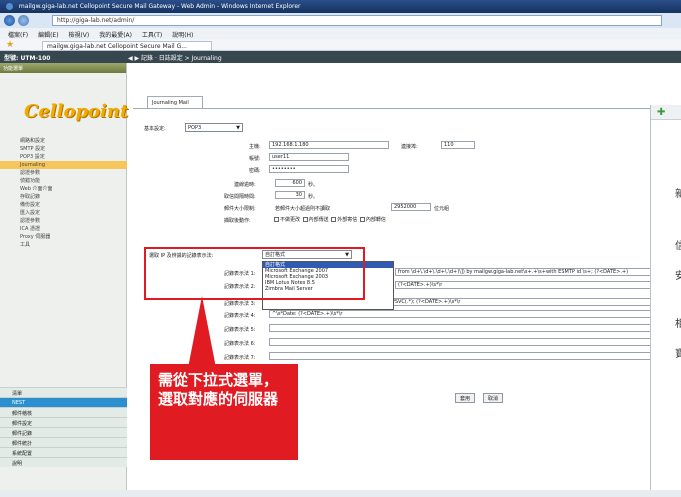  What do you see at coordinates (472, 314) in the screenshot?
I see `regex-input-4: ^\s*Date: (?<DATE>.+)\s*\r` at bounding box center [472, 314].